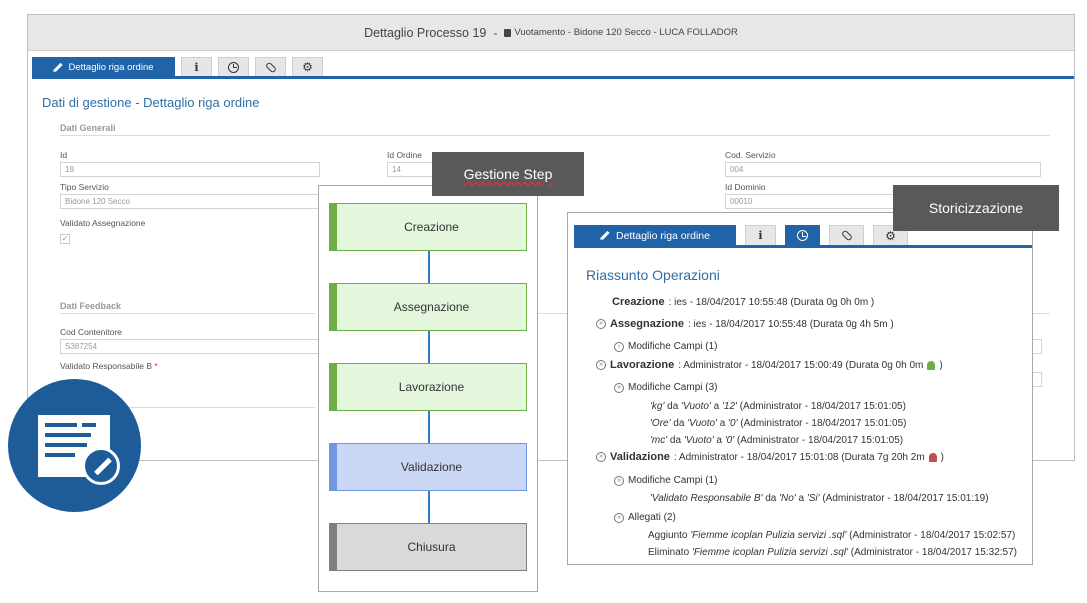 This screenshot has height=603, width=1087. I want to click on main-tabbar: Dettaglio riga ordine i ⚙, so click(553, 67).